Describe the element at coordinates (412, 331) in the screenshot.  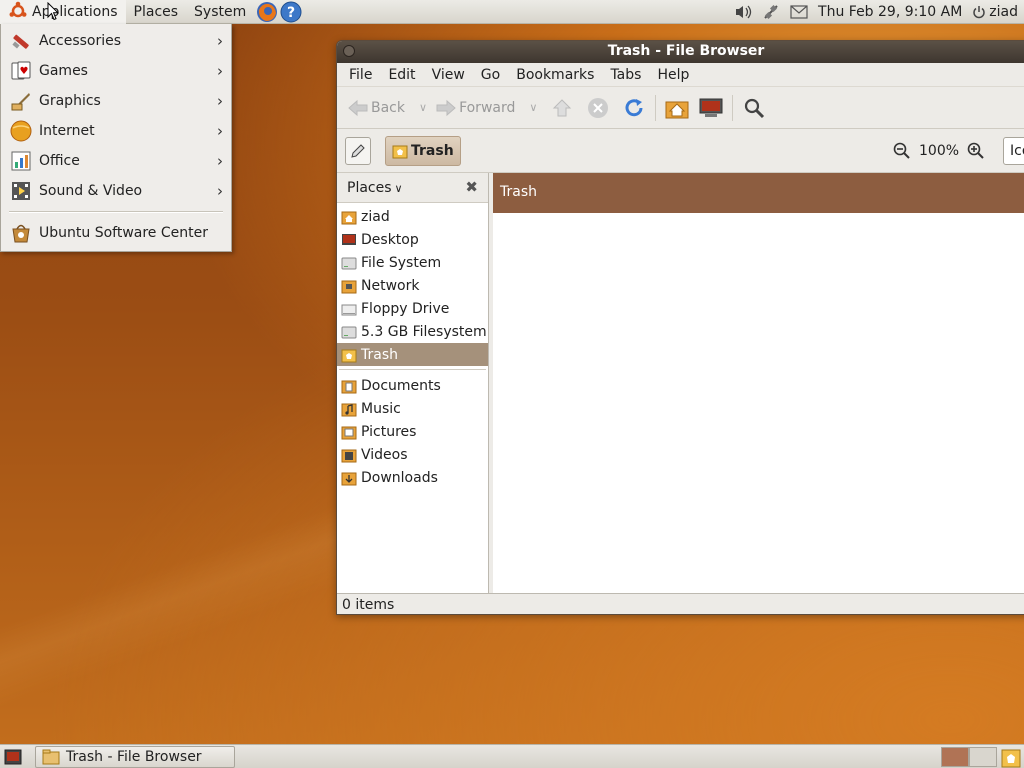
I see `sidebar-item-filesystem-volume: 5.3 GB Filesystem` at that location.